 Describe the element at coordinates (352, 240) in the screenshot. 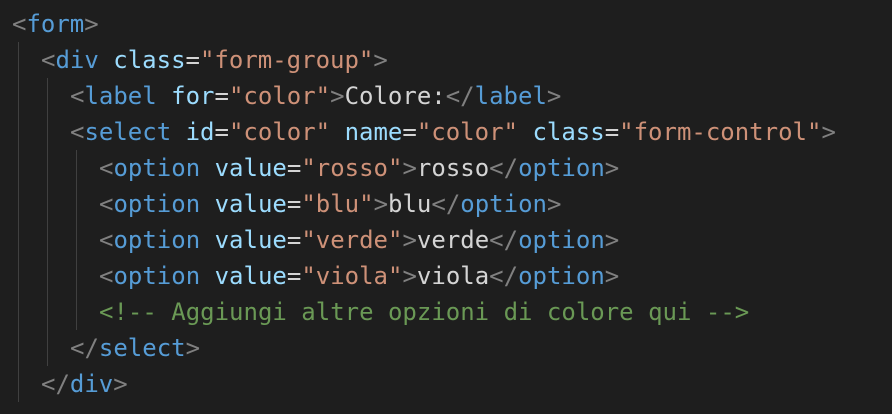

I see `token-str: "verde"` at that location.